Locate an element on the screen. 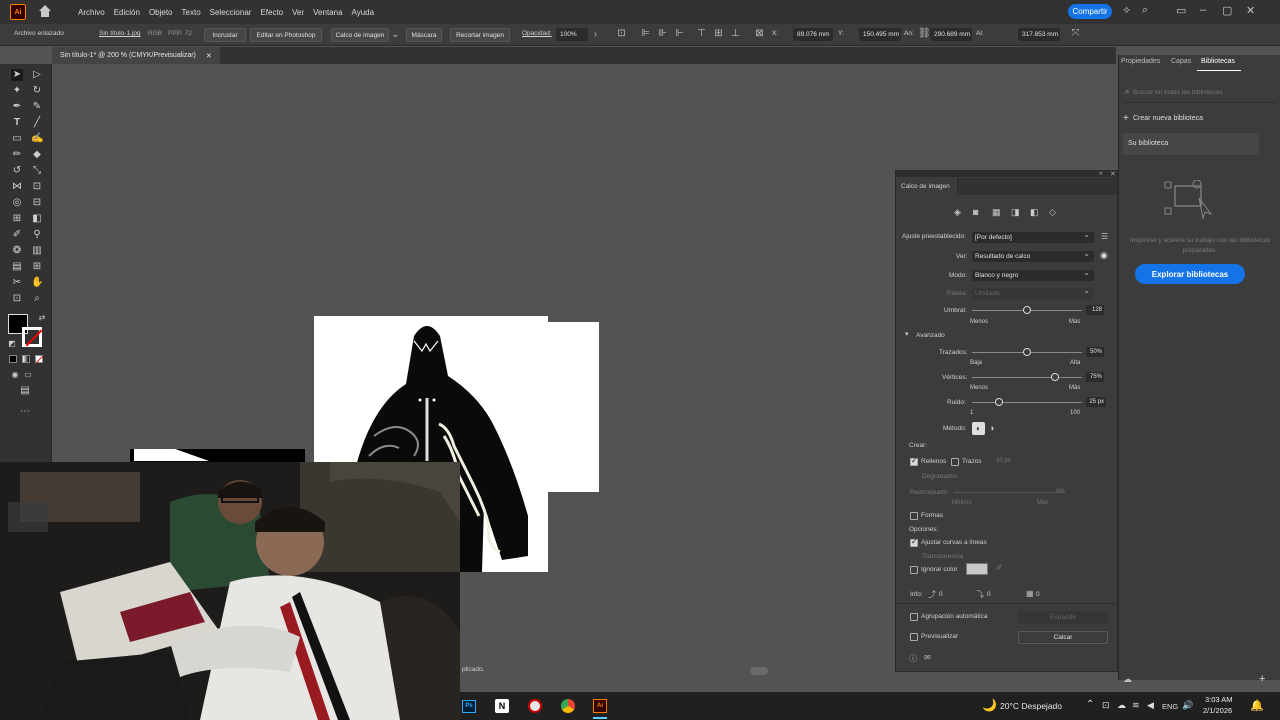 This screenshot has width=1280, height=720. fills-checkbox is located at coordinates (914, 461).